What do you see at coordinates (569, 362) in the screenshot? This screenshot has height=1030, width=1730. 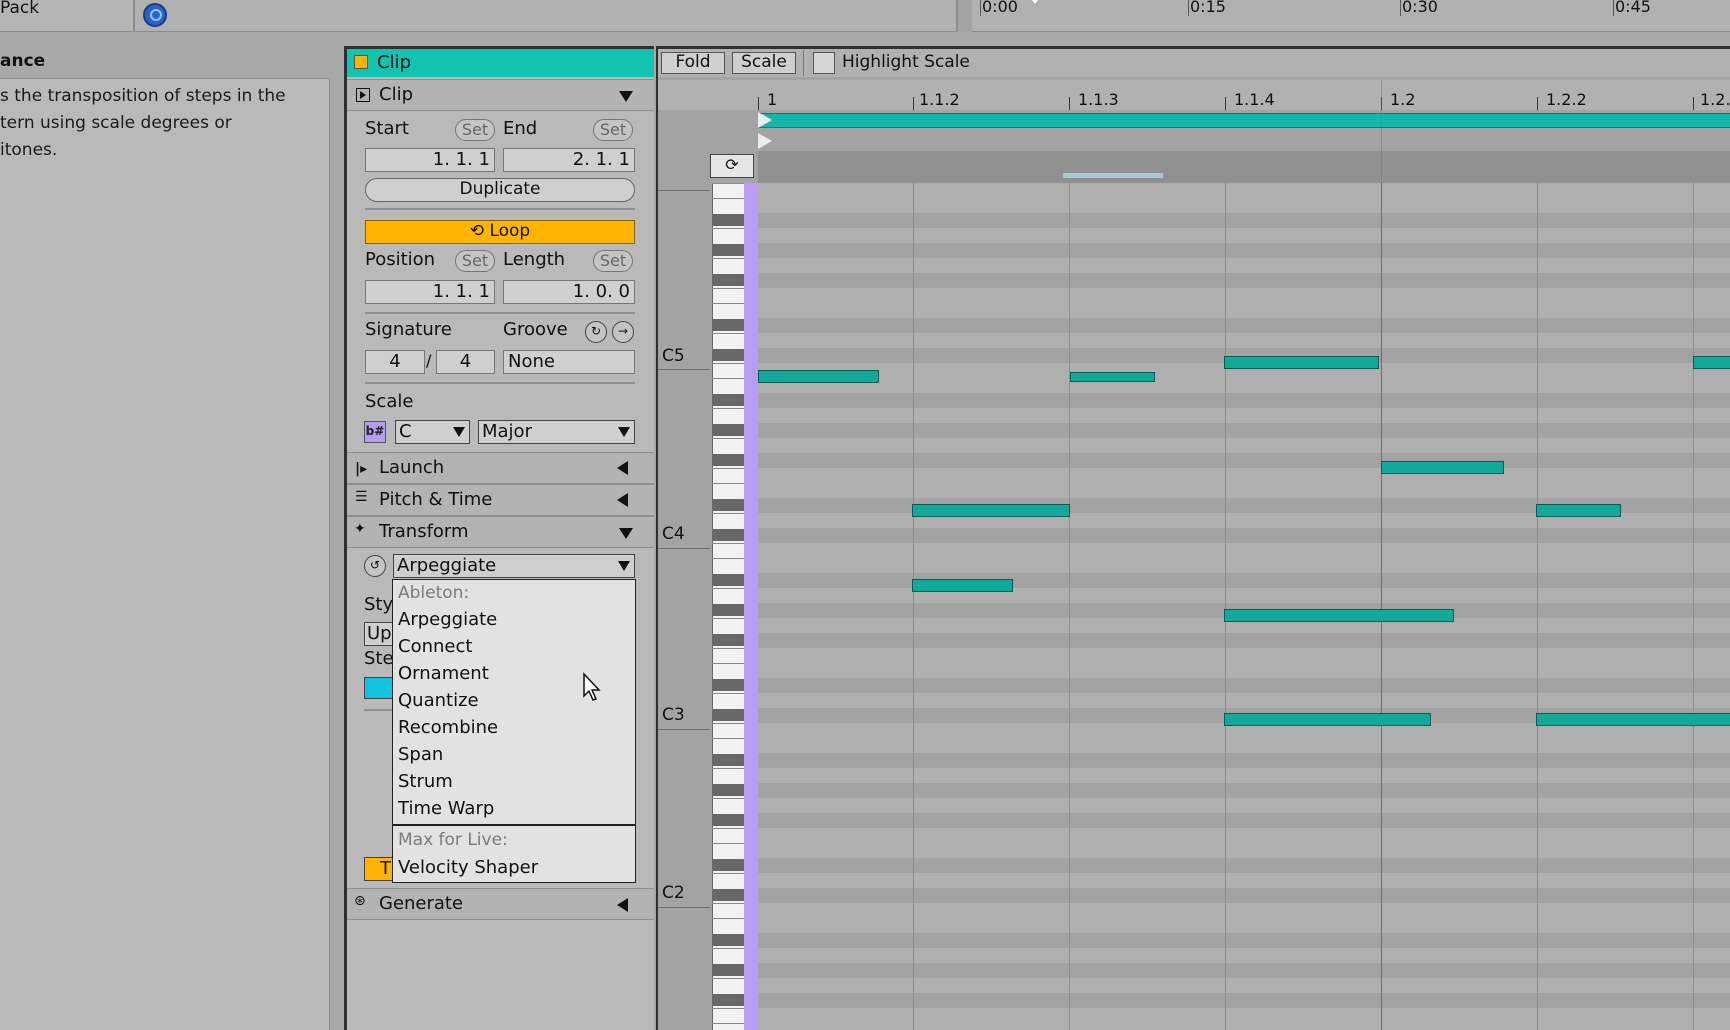 I see `groove-select: None` at bounding box center [569, 362].